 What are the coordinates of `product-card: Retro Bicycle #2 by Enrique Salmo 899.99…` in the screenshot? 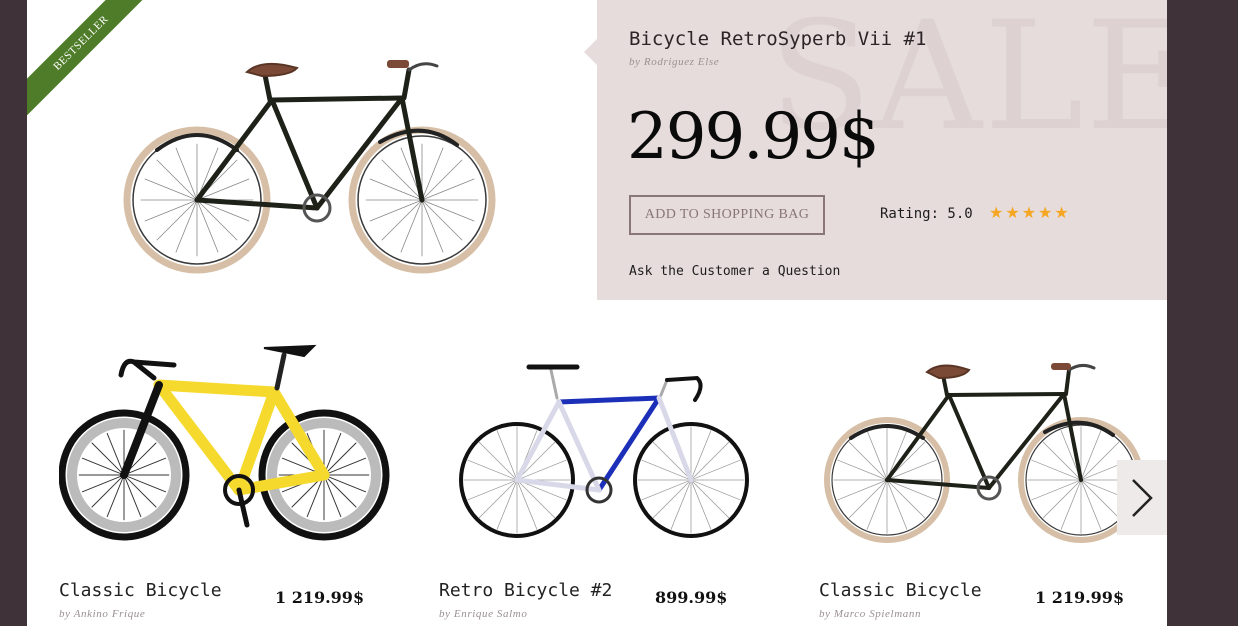 It's located at (609, 483).